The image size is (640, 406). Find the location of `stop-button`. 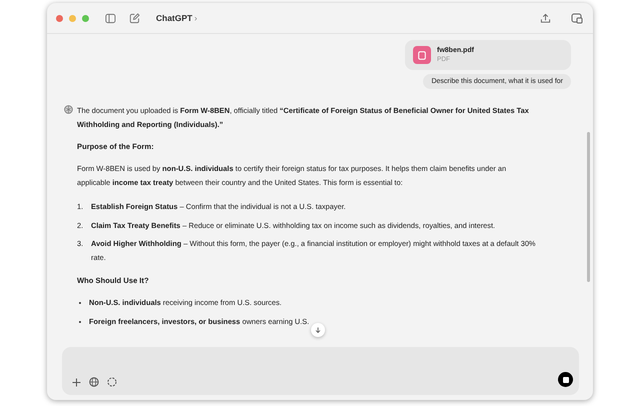

stop-button is located at coordinates (565, 379).